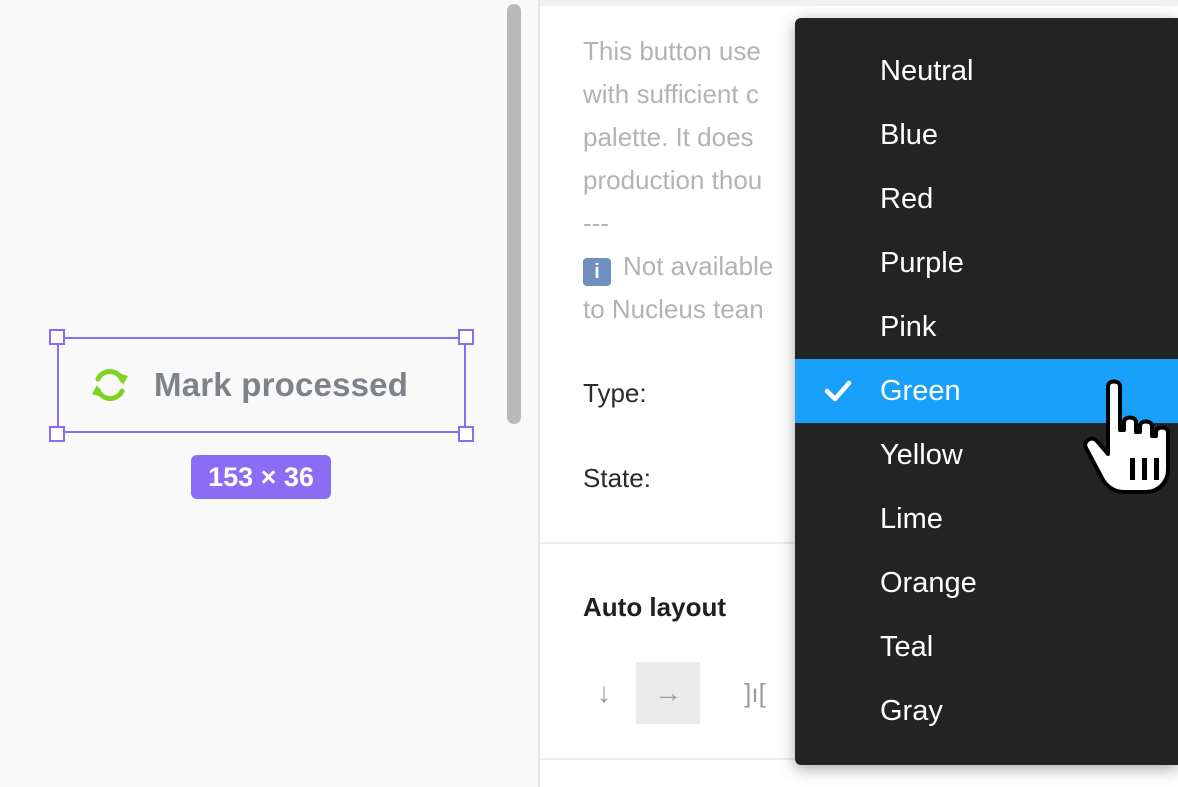 The height and width of the screenshot is (787, 1178). I want to click on size-badge: 153 × 36, so click(261, 477).